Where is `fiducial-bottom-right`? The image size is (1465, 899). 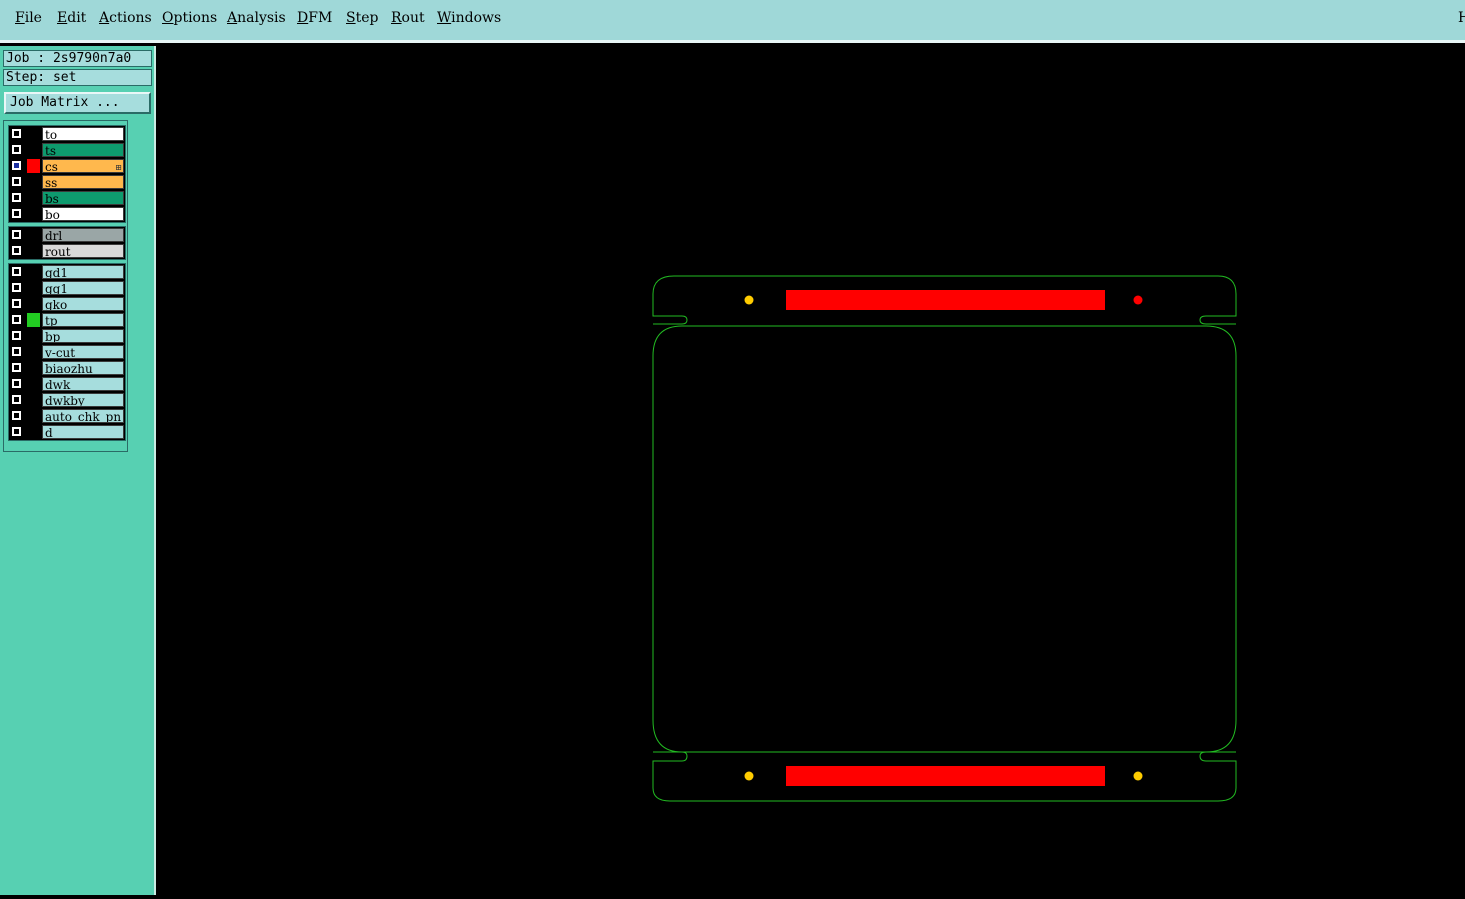 fiducial-bottom-right is located at coordinates (1138, 776).